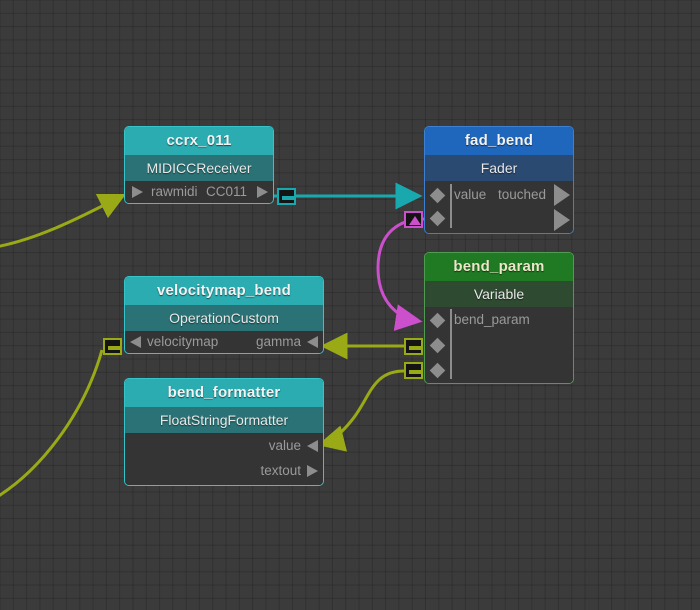 This screenshot has height=610, width=700. I want to click on port-row: rawmidi CC011, so click(199, 192).